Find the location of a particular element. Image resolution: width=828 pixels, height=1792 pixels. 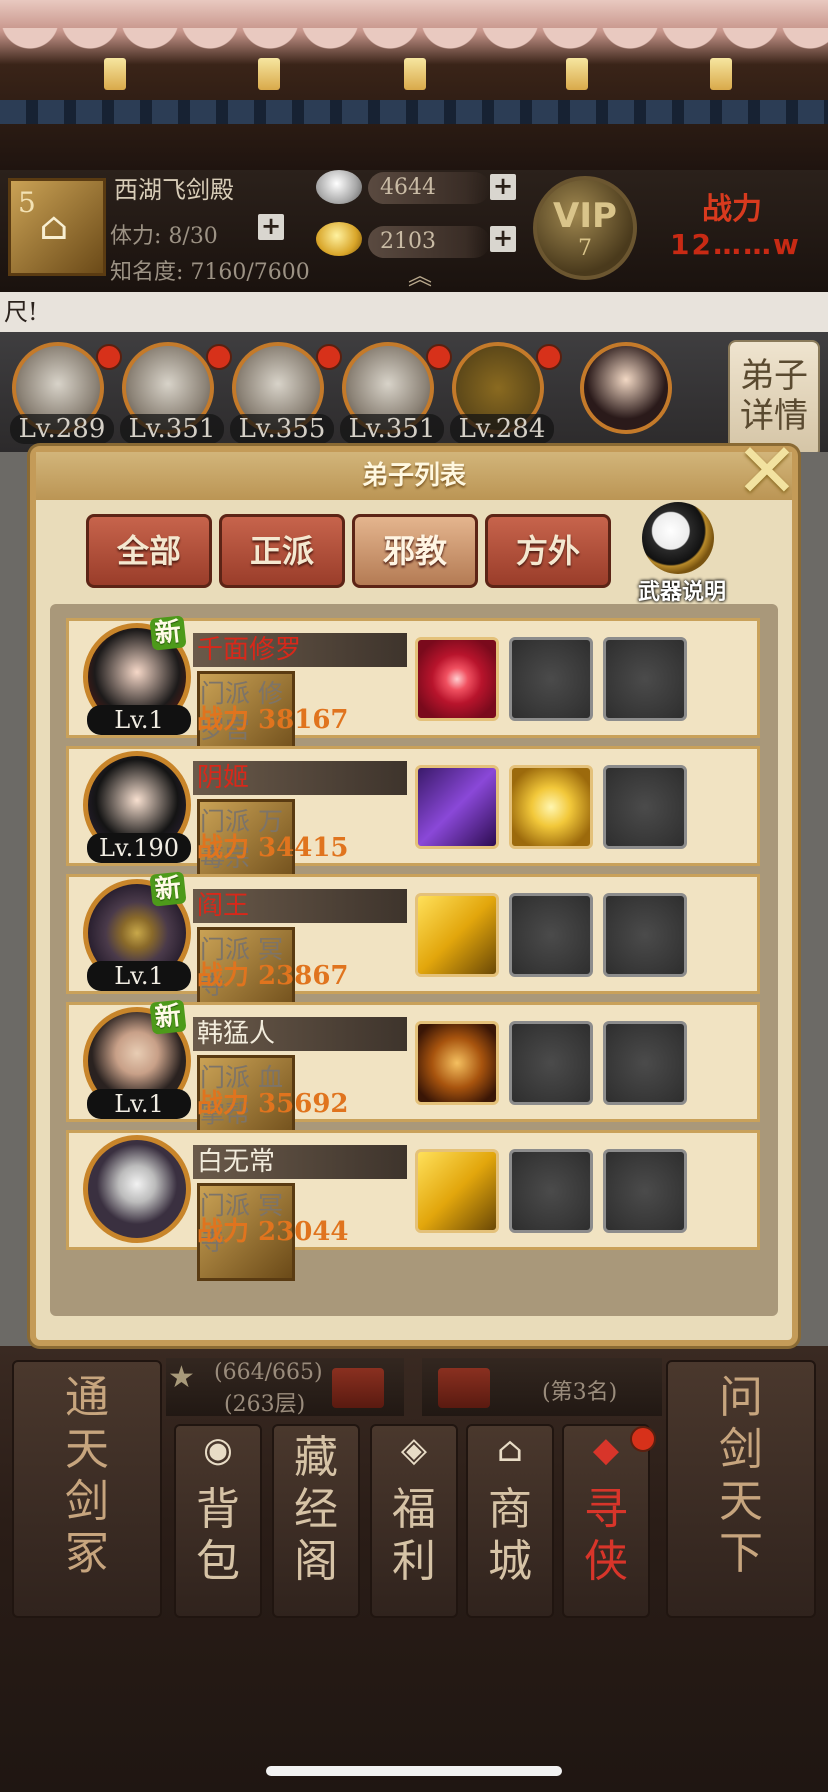

hero-level: Lv.284 is located at coordinates (502, 429).